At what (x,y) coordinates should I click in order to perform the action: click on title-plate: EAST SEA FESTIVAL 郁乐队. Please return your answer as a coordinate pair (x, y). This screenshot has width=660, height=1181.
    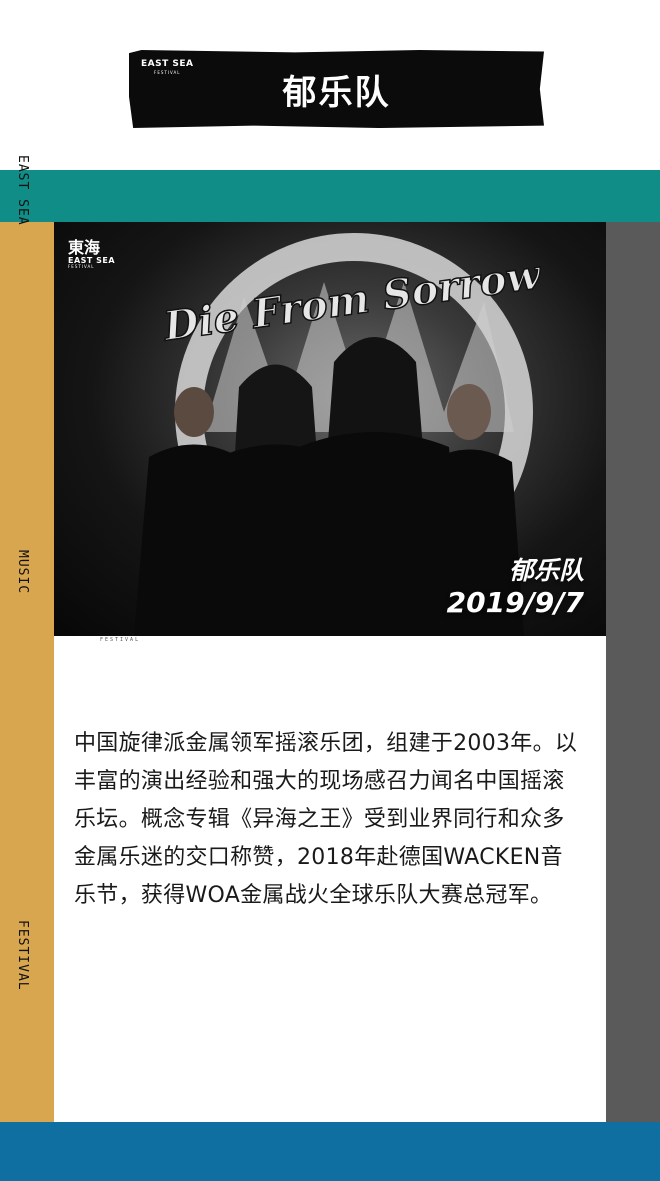
    Looking at the image, I should click on (336, 89).